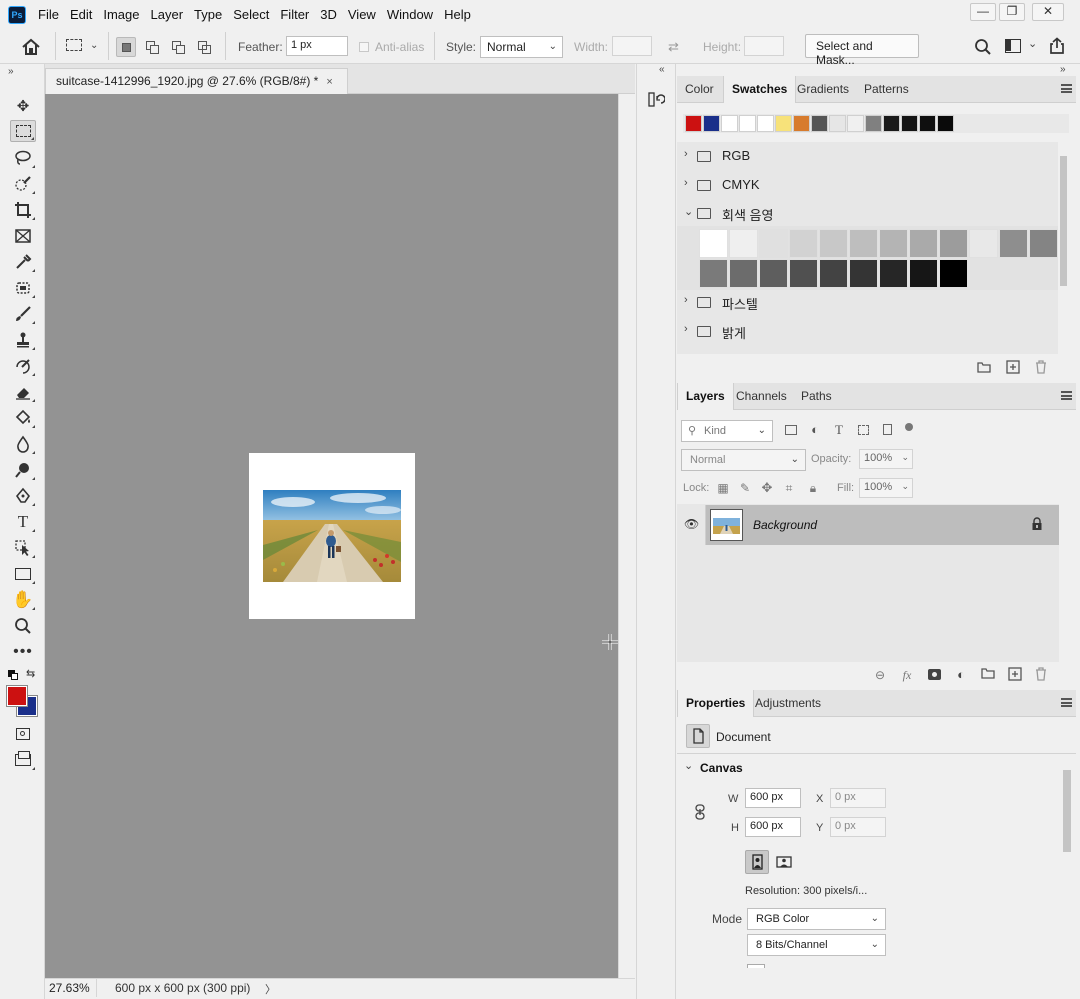 This screenshot has height=999, width=1080. I want to click on color-swatch-partial, so click(756, 966).